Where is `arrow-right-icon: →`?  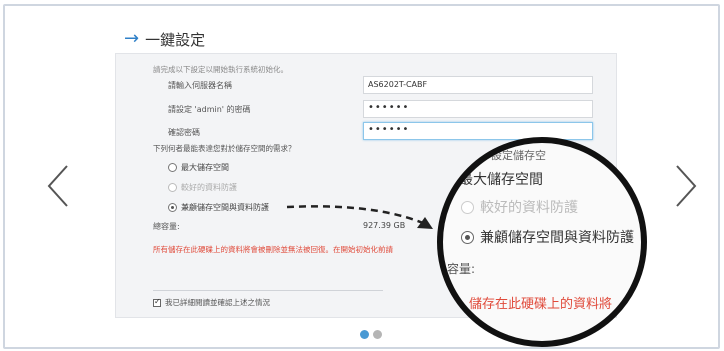
arrow-right-icon: → is located at coordinates (132, 38).